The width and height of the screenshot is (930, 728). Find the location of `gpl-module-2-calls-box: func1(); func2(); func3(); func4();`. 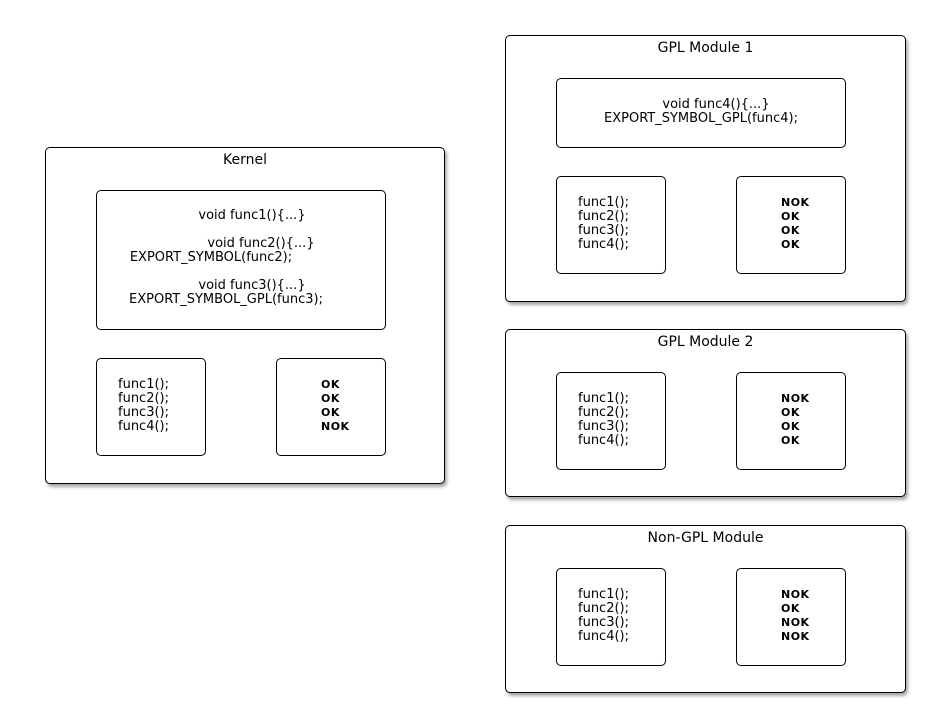

gpl-module-2-calls-box: func1(); func2(); func3(); func4(); is located at coordinates (611, 421).